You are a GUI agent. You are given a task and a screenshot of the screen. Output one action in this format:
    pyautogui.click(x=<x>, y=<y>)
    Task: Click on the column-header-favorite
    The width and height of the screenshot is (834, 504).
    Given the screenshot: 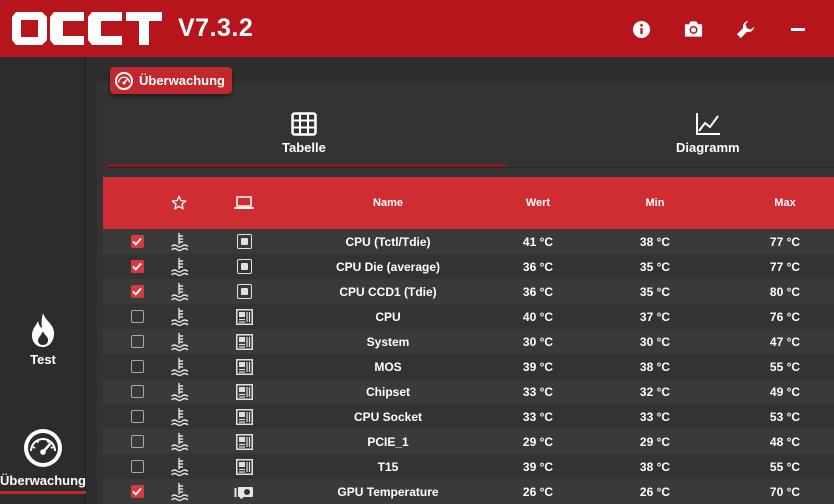 What is the action you would take?
    pyautogui.click(x=179, y=203)
    